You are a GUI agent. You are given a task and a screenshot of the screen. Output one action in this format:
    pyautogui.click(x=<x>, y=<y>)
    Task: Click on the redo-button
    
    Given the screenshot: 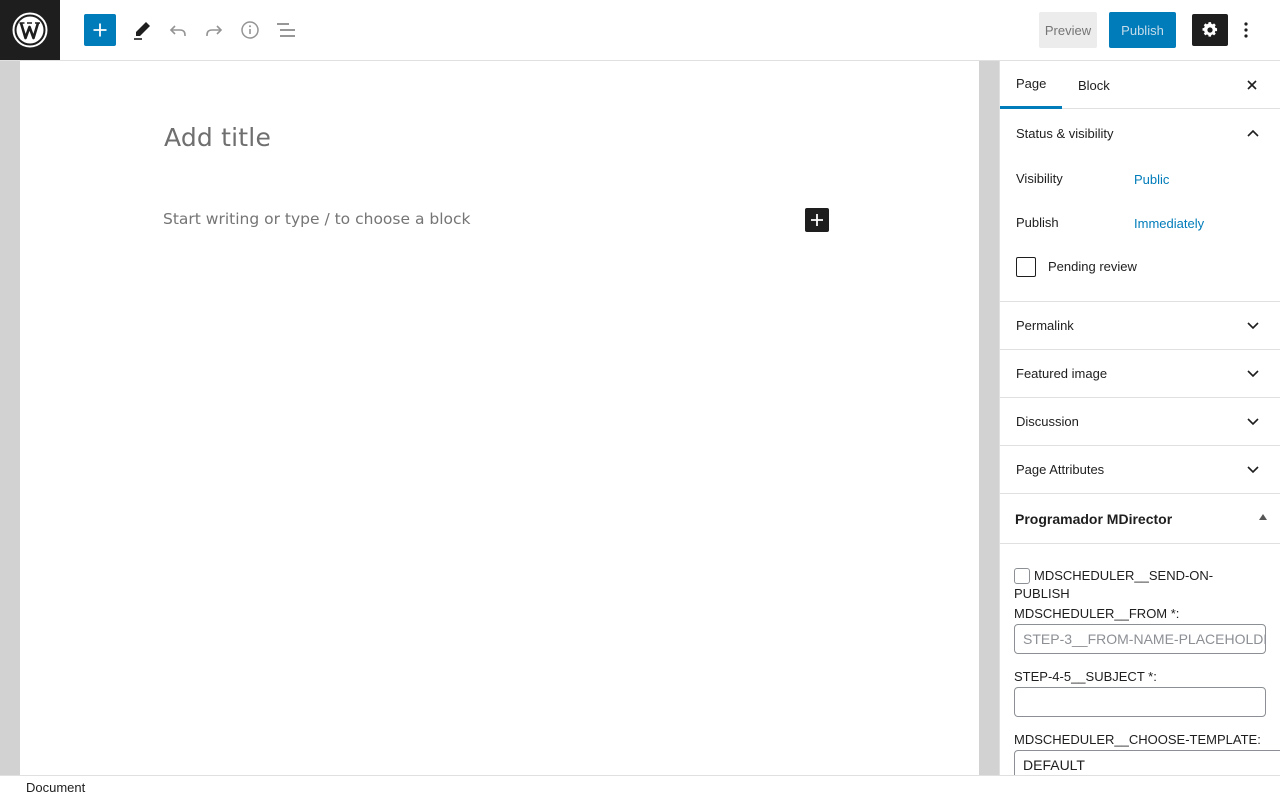 What is the action you would take?
    pyautogui.click(x=214, y=30)
    